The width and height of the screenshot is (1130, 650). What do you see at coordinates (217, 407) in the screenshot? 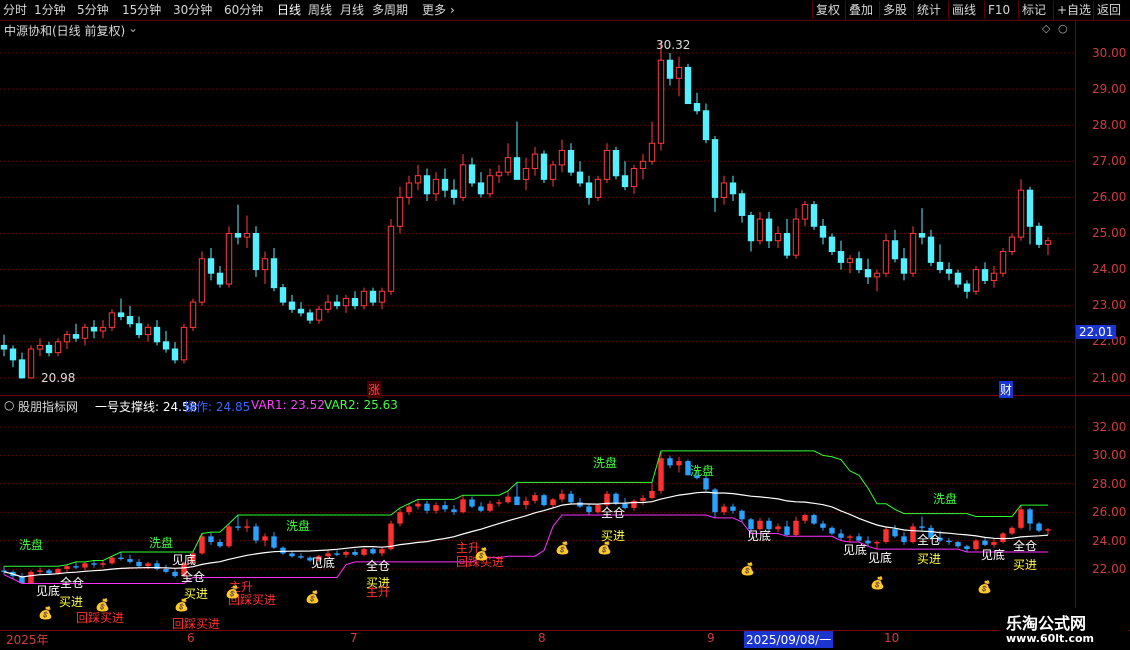
I see `indicator-operation: 操作: 24.85` at bounding box center [217, 407].